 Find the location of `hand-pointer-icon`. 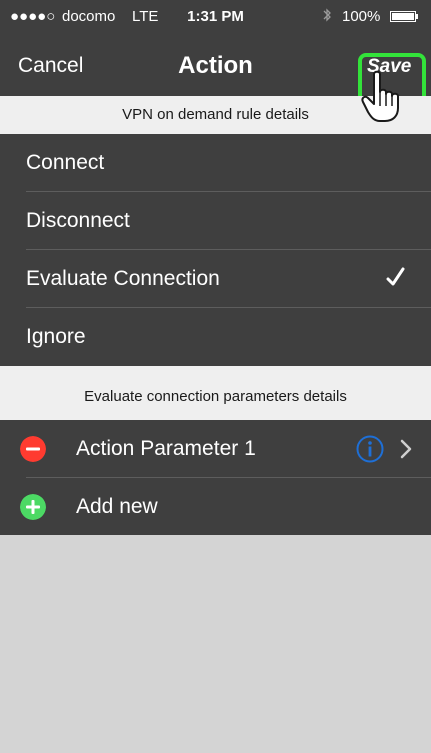

hand-pointer-icon is located at coordinates (380, 96).